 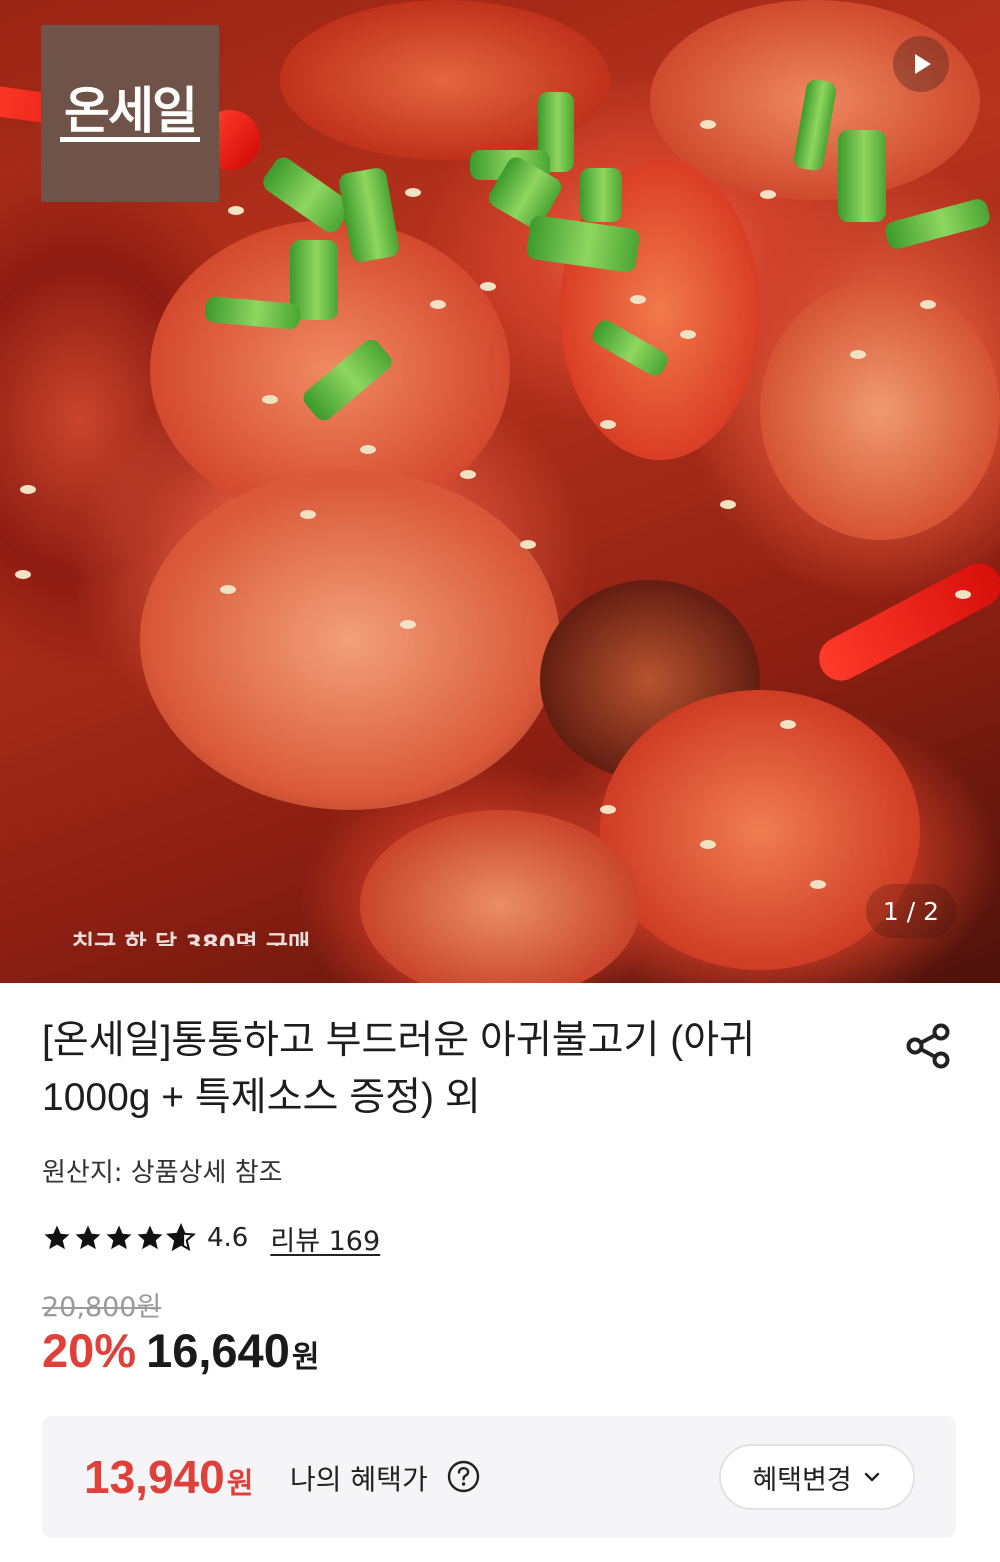 I want to click on brand-logo-text: 온세일, so click(x=130, y=114).